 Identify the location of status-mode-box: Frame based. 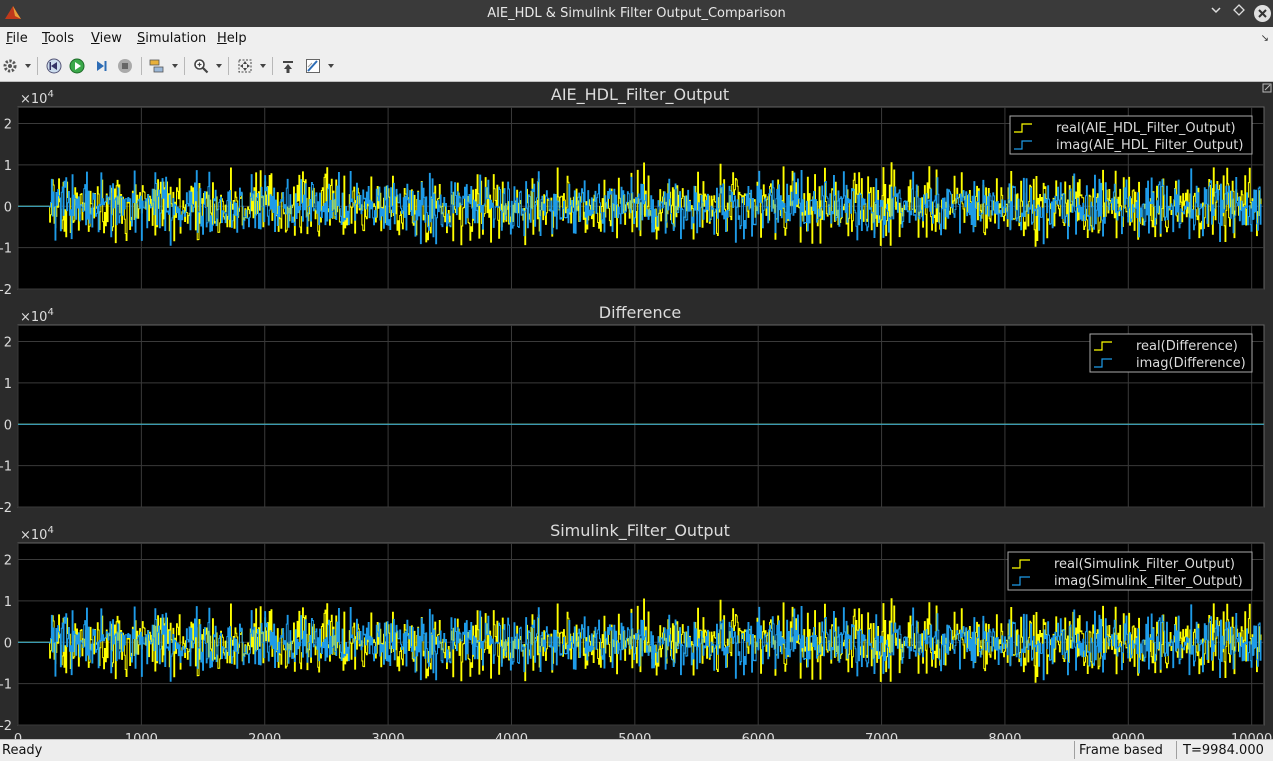
(1123, 750).